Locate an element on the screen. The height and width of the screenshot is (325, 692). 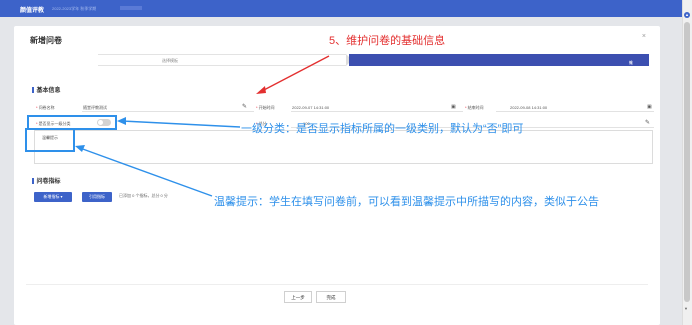
top-bar: 颜值评教 2022-2023学年 秋季学期 is located at coordinates (341, 8).